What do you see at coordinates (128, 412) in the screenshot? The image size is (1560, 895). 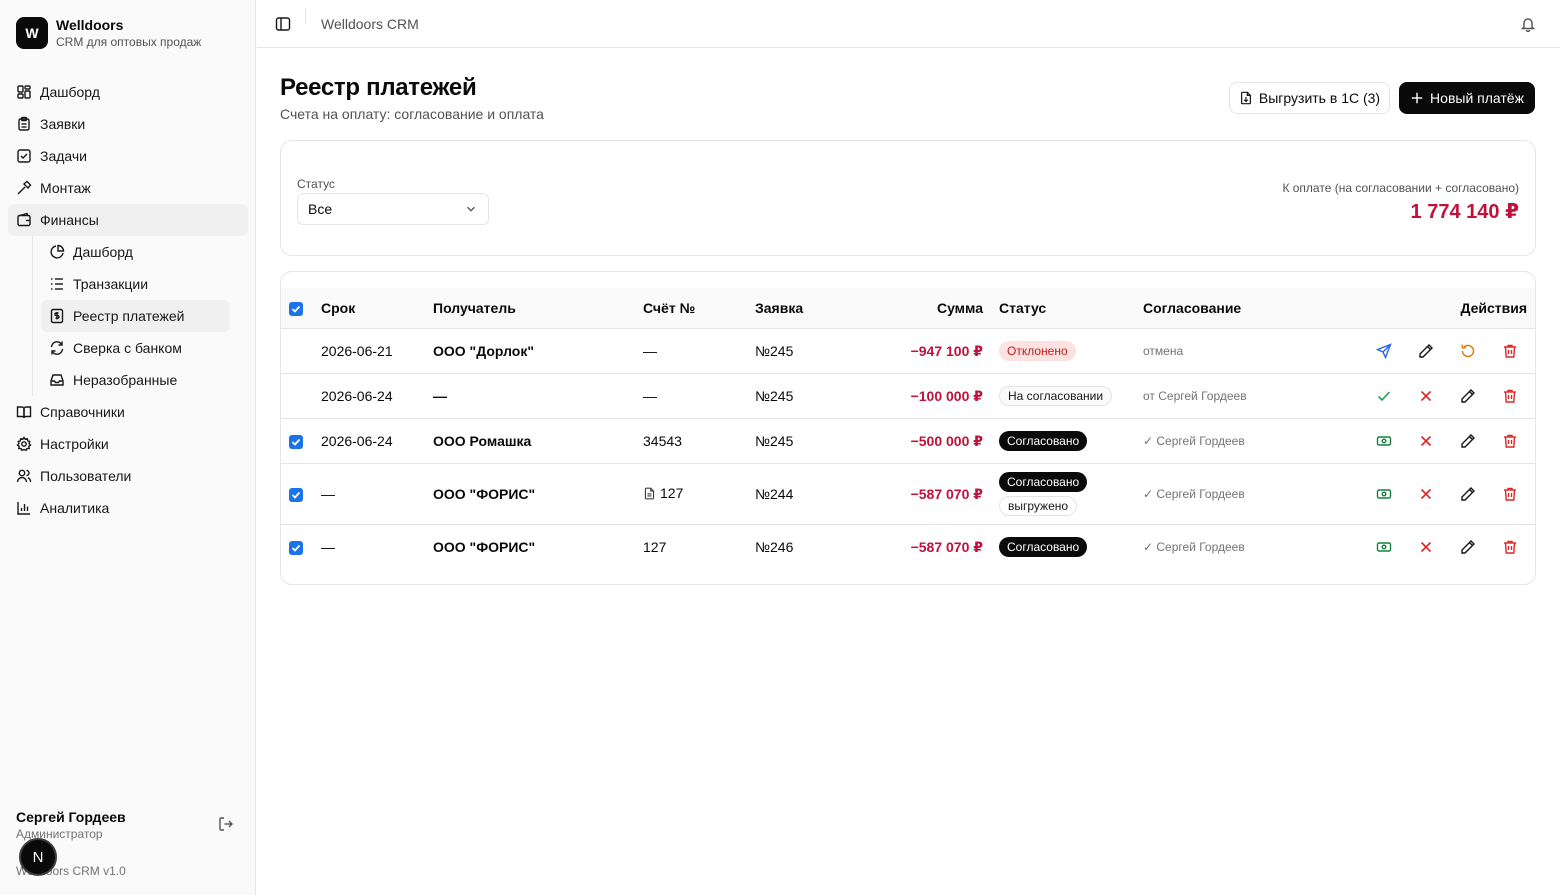 I see `sidebar-item-directories: Справочники` at bounding box center [128, 412].